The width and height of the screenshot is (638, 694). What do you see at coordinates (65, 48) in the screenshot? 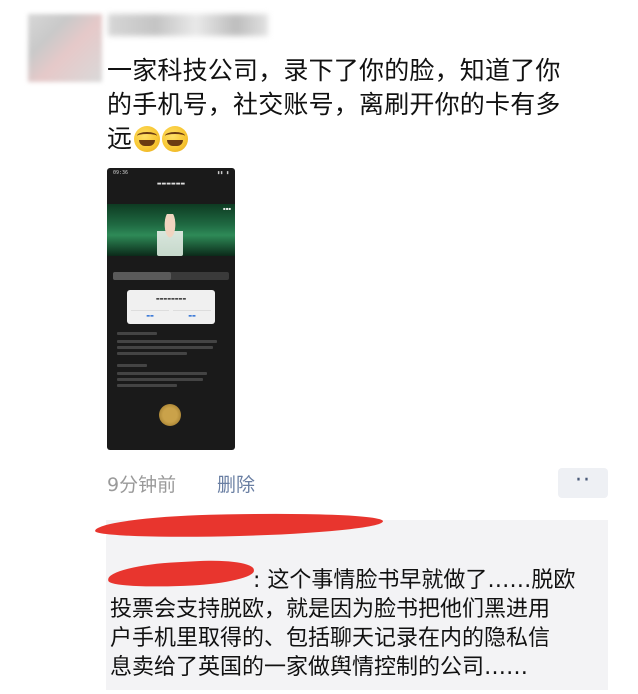
I see `avatar` at bounding box center [65, 48].